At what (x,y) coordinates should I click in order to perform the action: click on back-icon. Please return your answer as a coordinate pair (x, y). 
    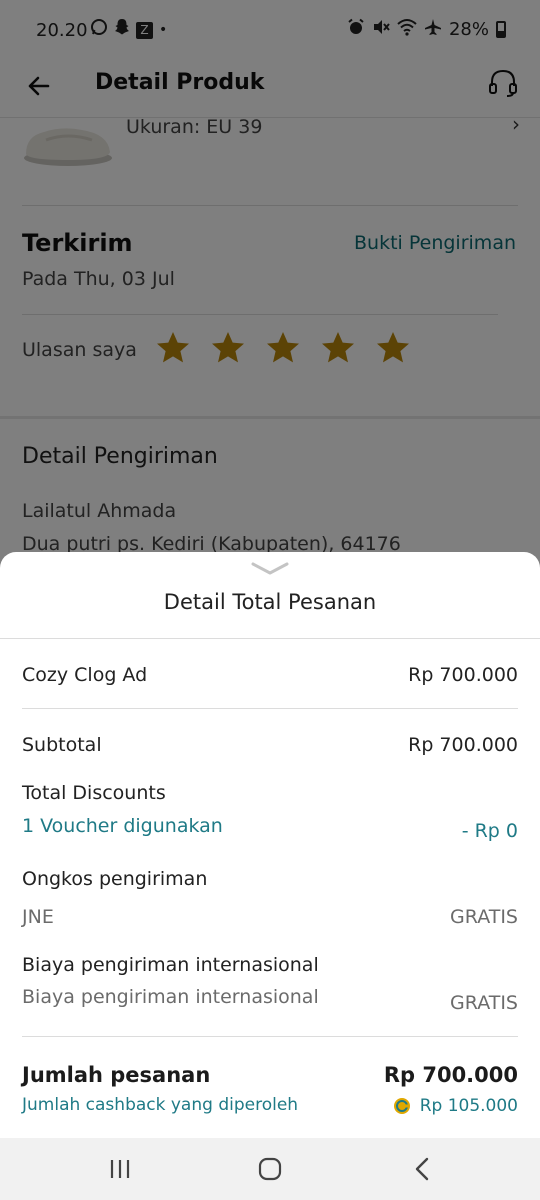
    Looking at the image, I should click on (422, 1169).